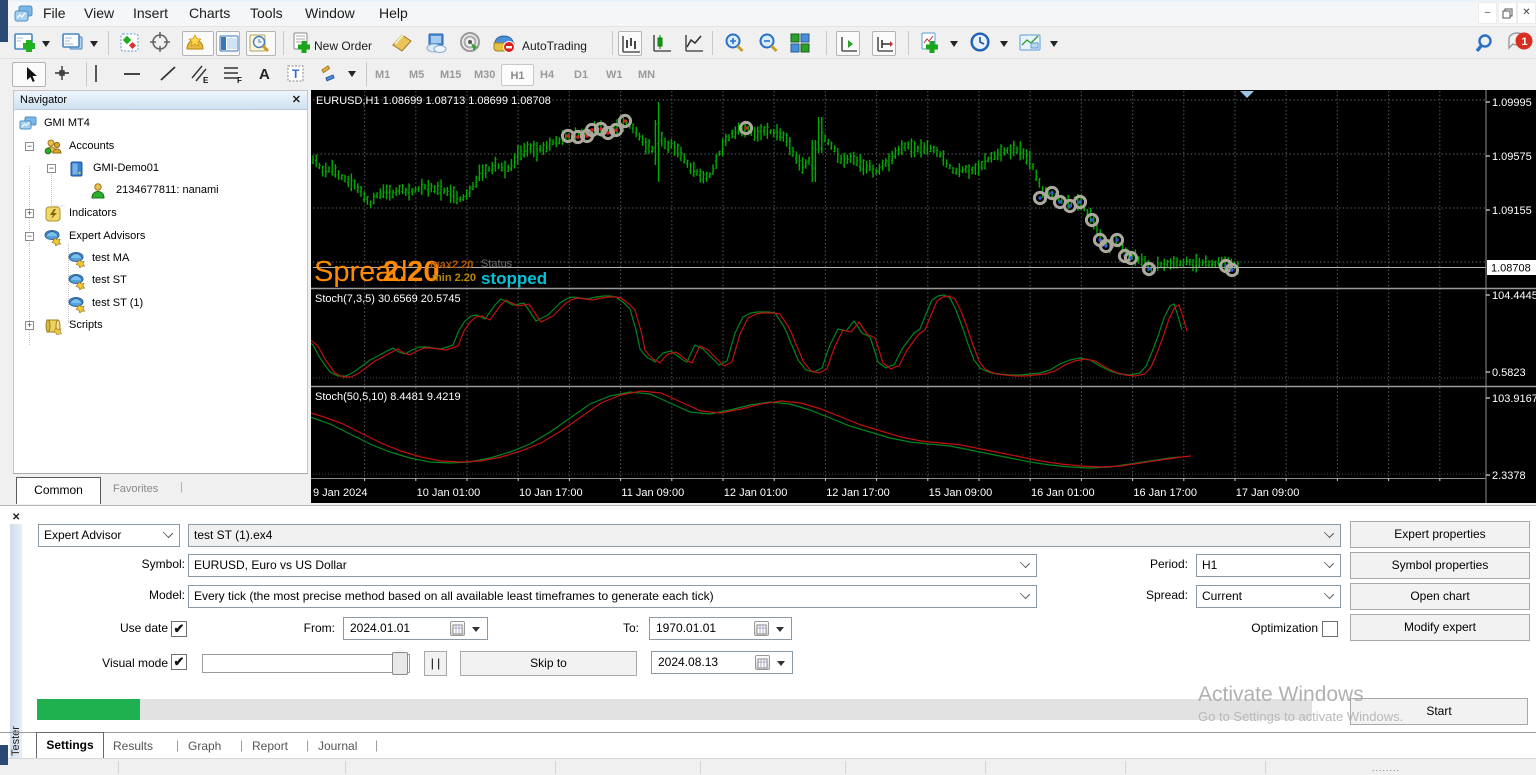 This screenshot has width=1536, height=775. What do you see at coordinates (1514, 399) in the screenshot?
I see `svg-text: 103.9167` at bounding box center [1514, 399].